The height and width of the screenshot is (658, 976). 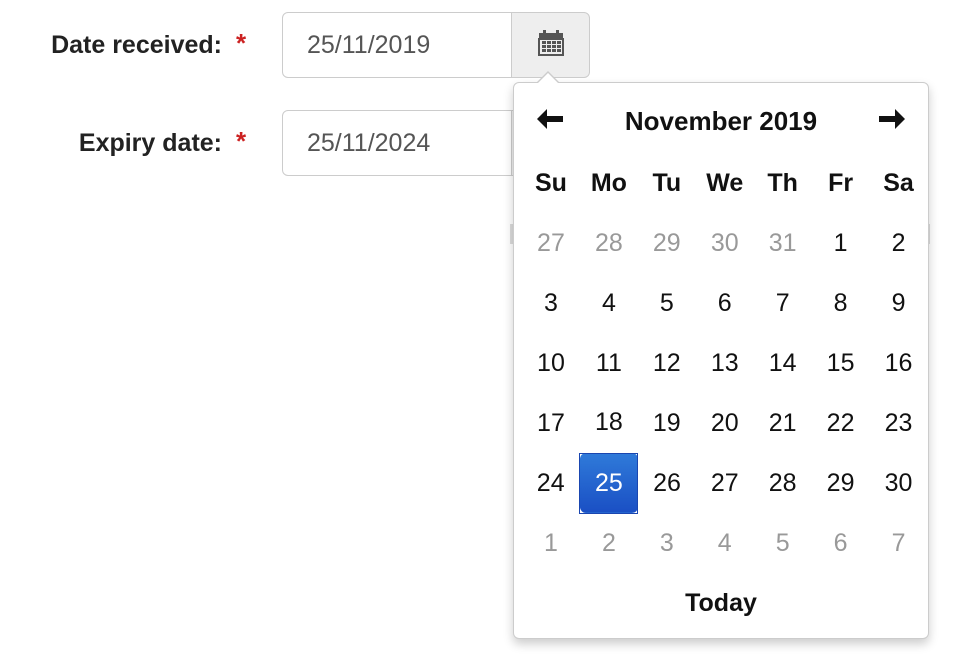 I want to click on calendar-day: 14, so click(x=783, y=363).